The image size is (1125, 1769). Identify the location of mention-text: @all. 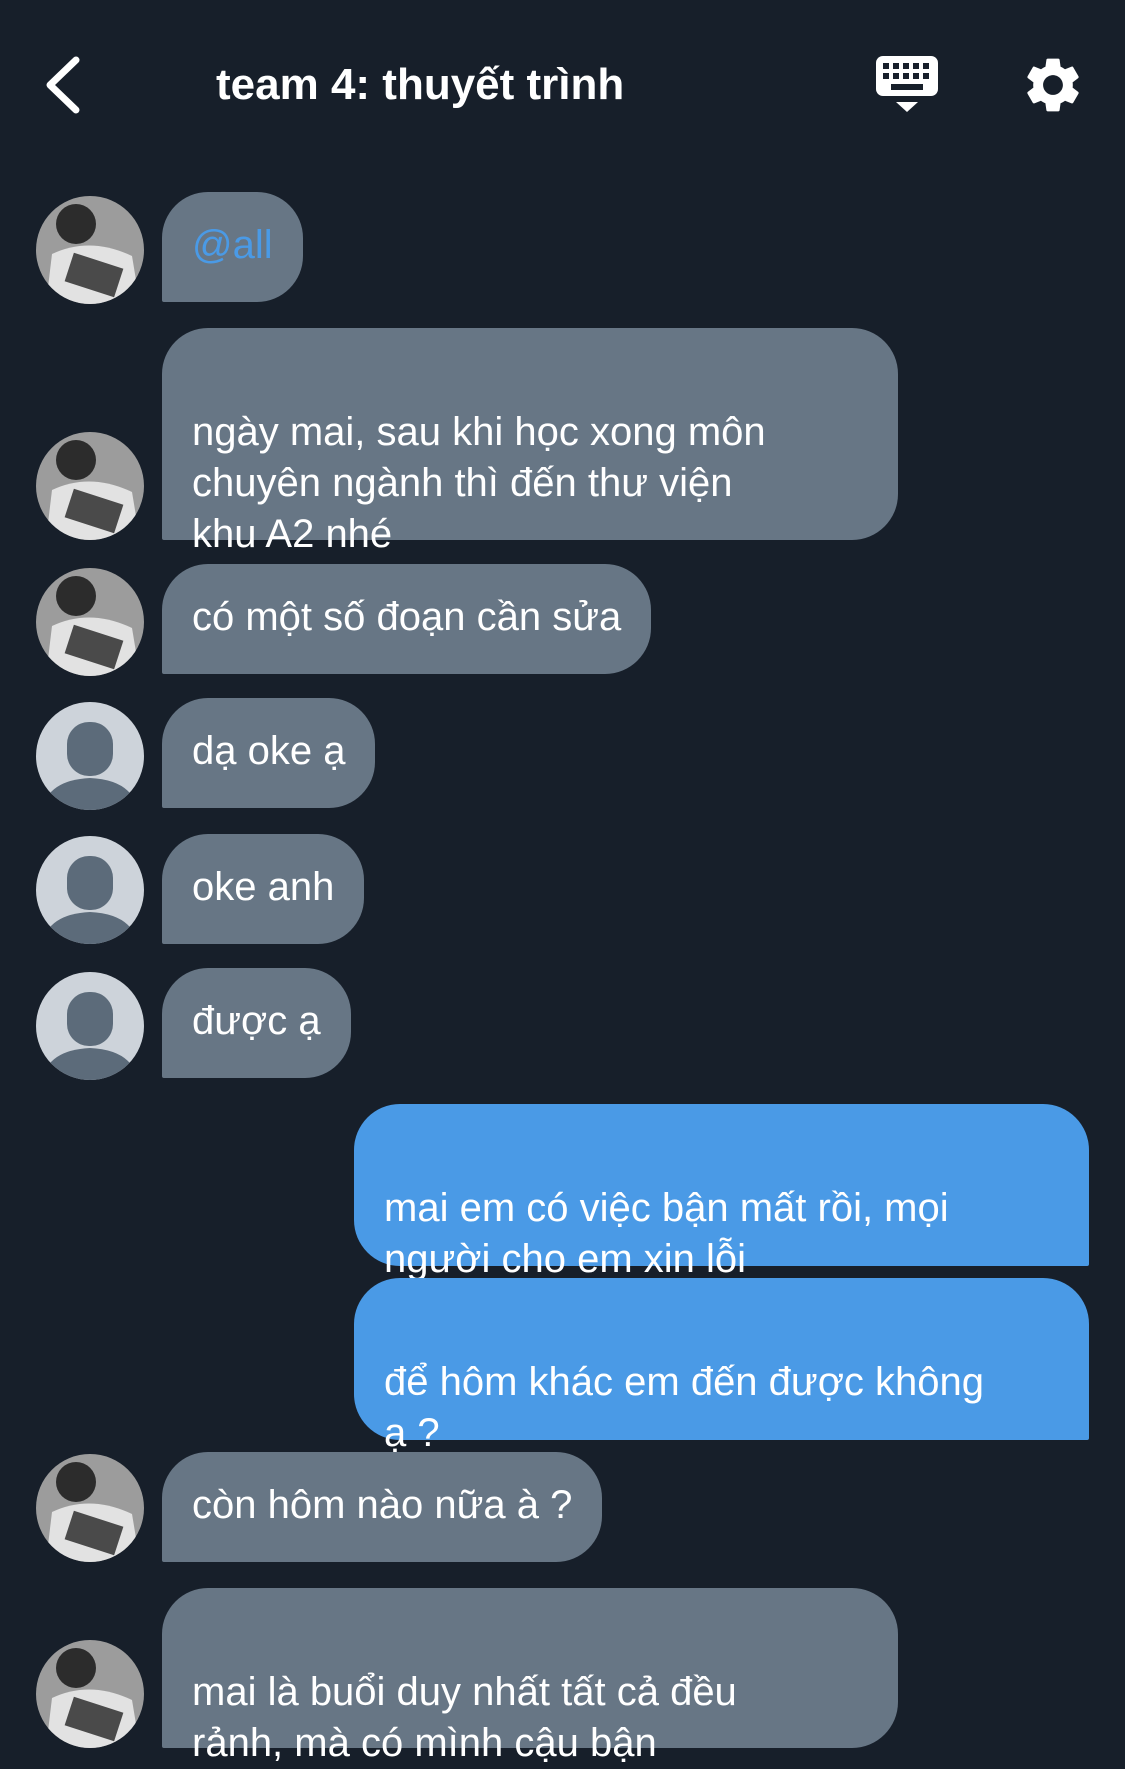
(232, 245).